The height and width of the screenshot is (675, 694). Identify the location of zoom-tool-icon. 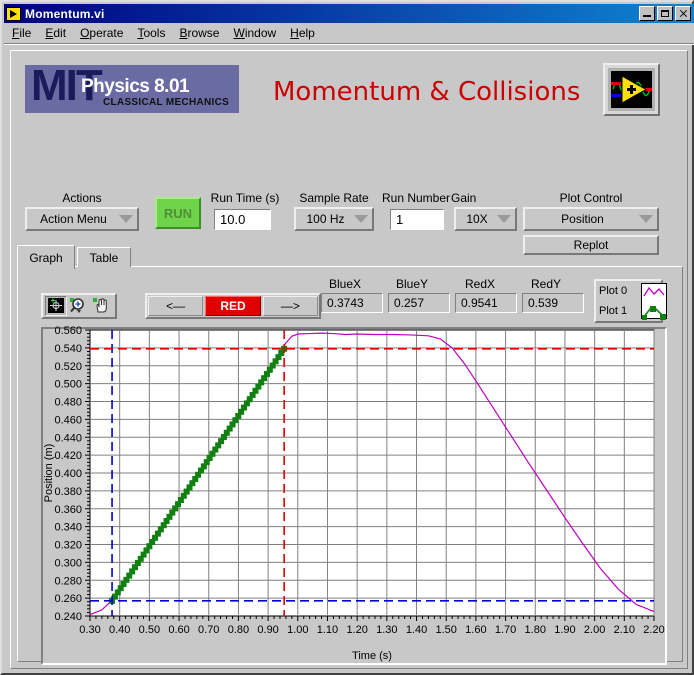
(79, 306).